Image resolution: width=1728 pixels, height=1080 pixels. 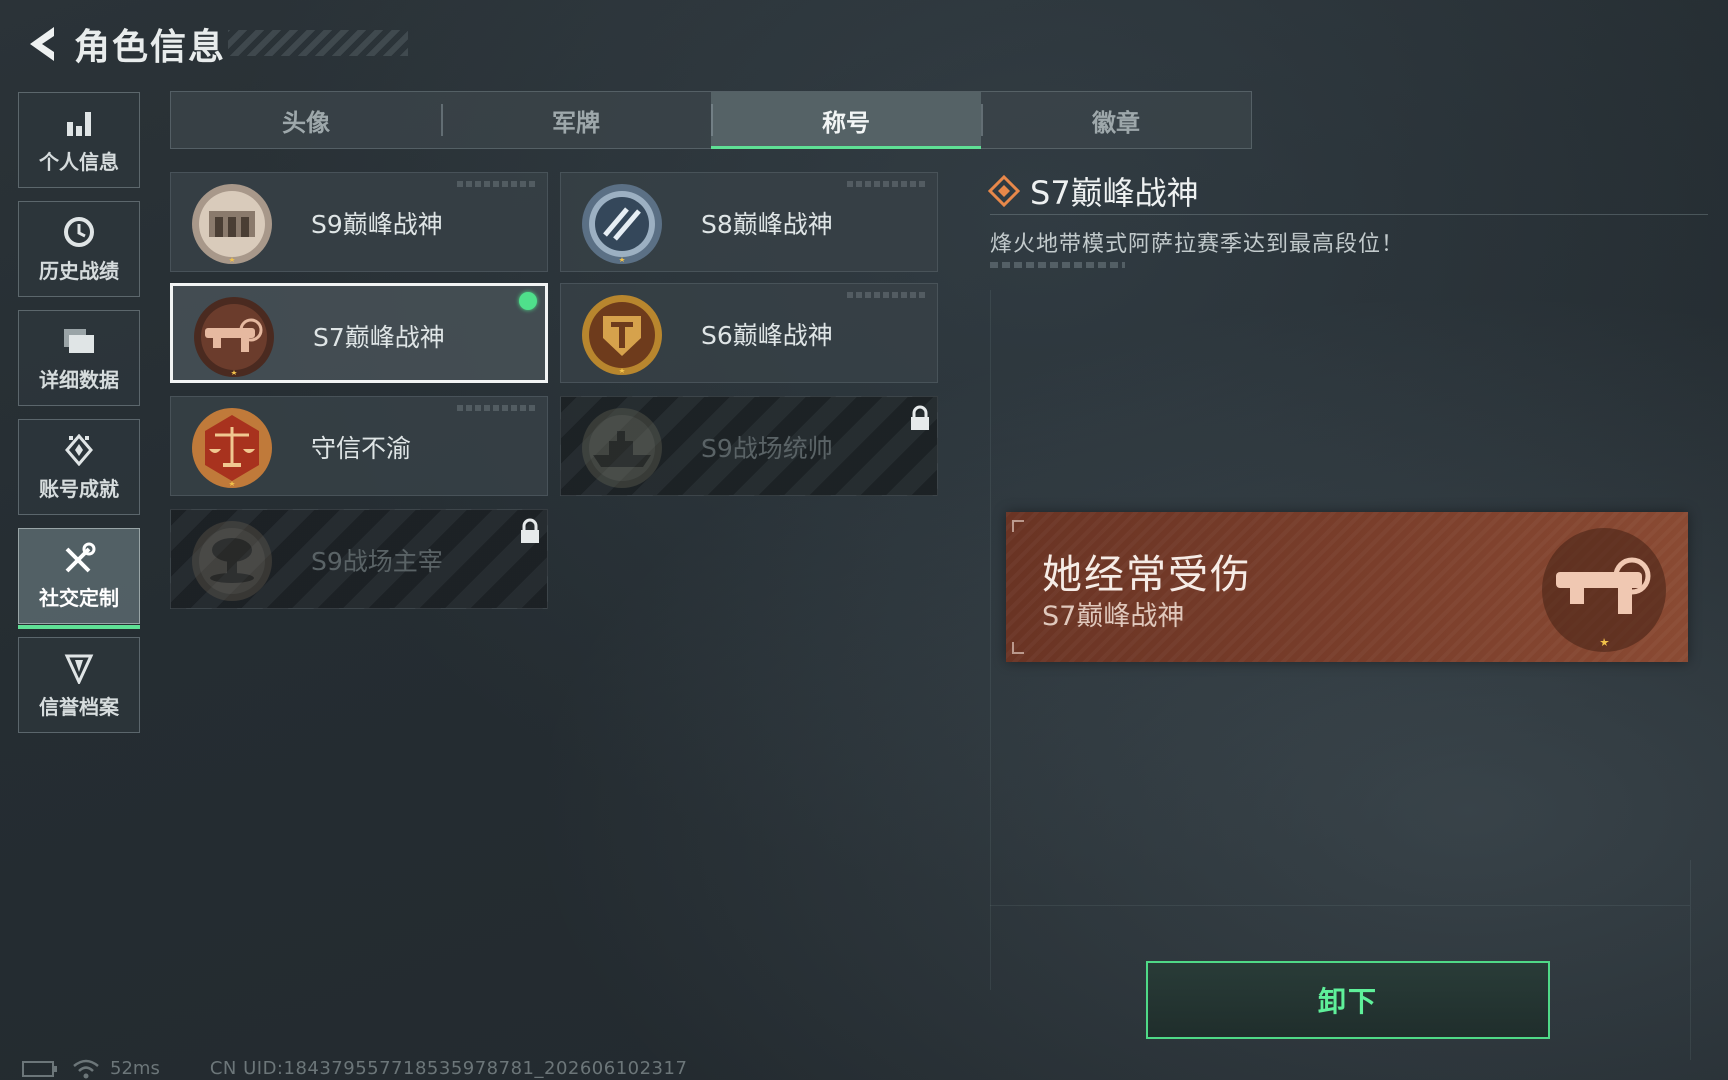 What do you see at coordinates (767, 448) in the screenshot?
I see `title-name: S9战场统帅` at bounding box center [767, 448].